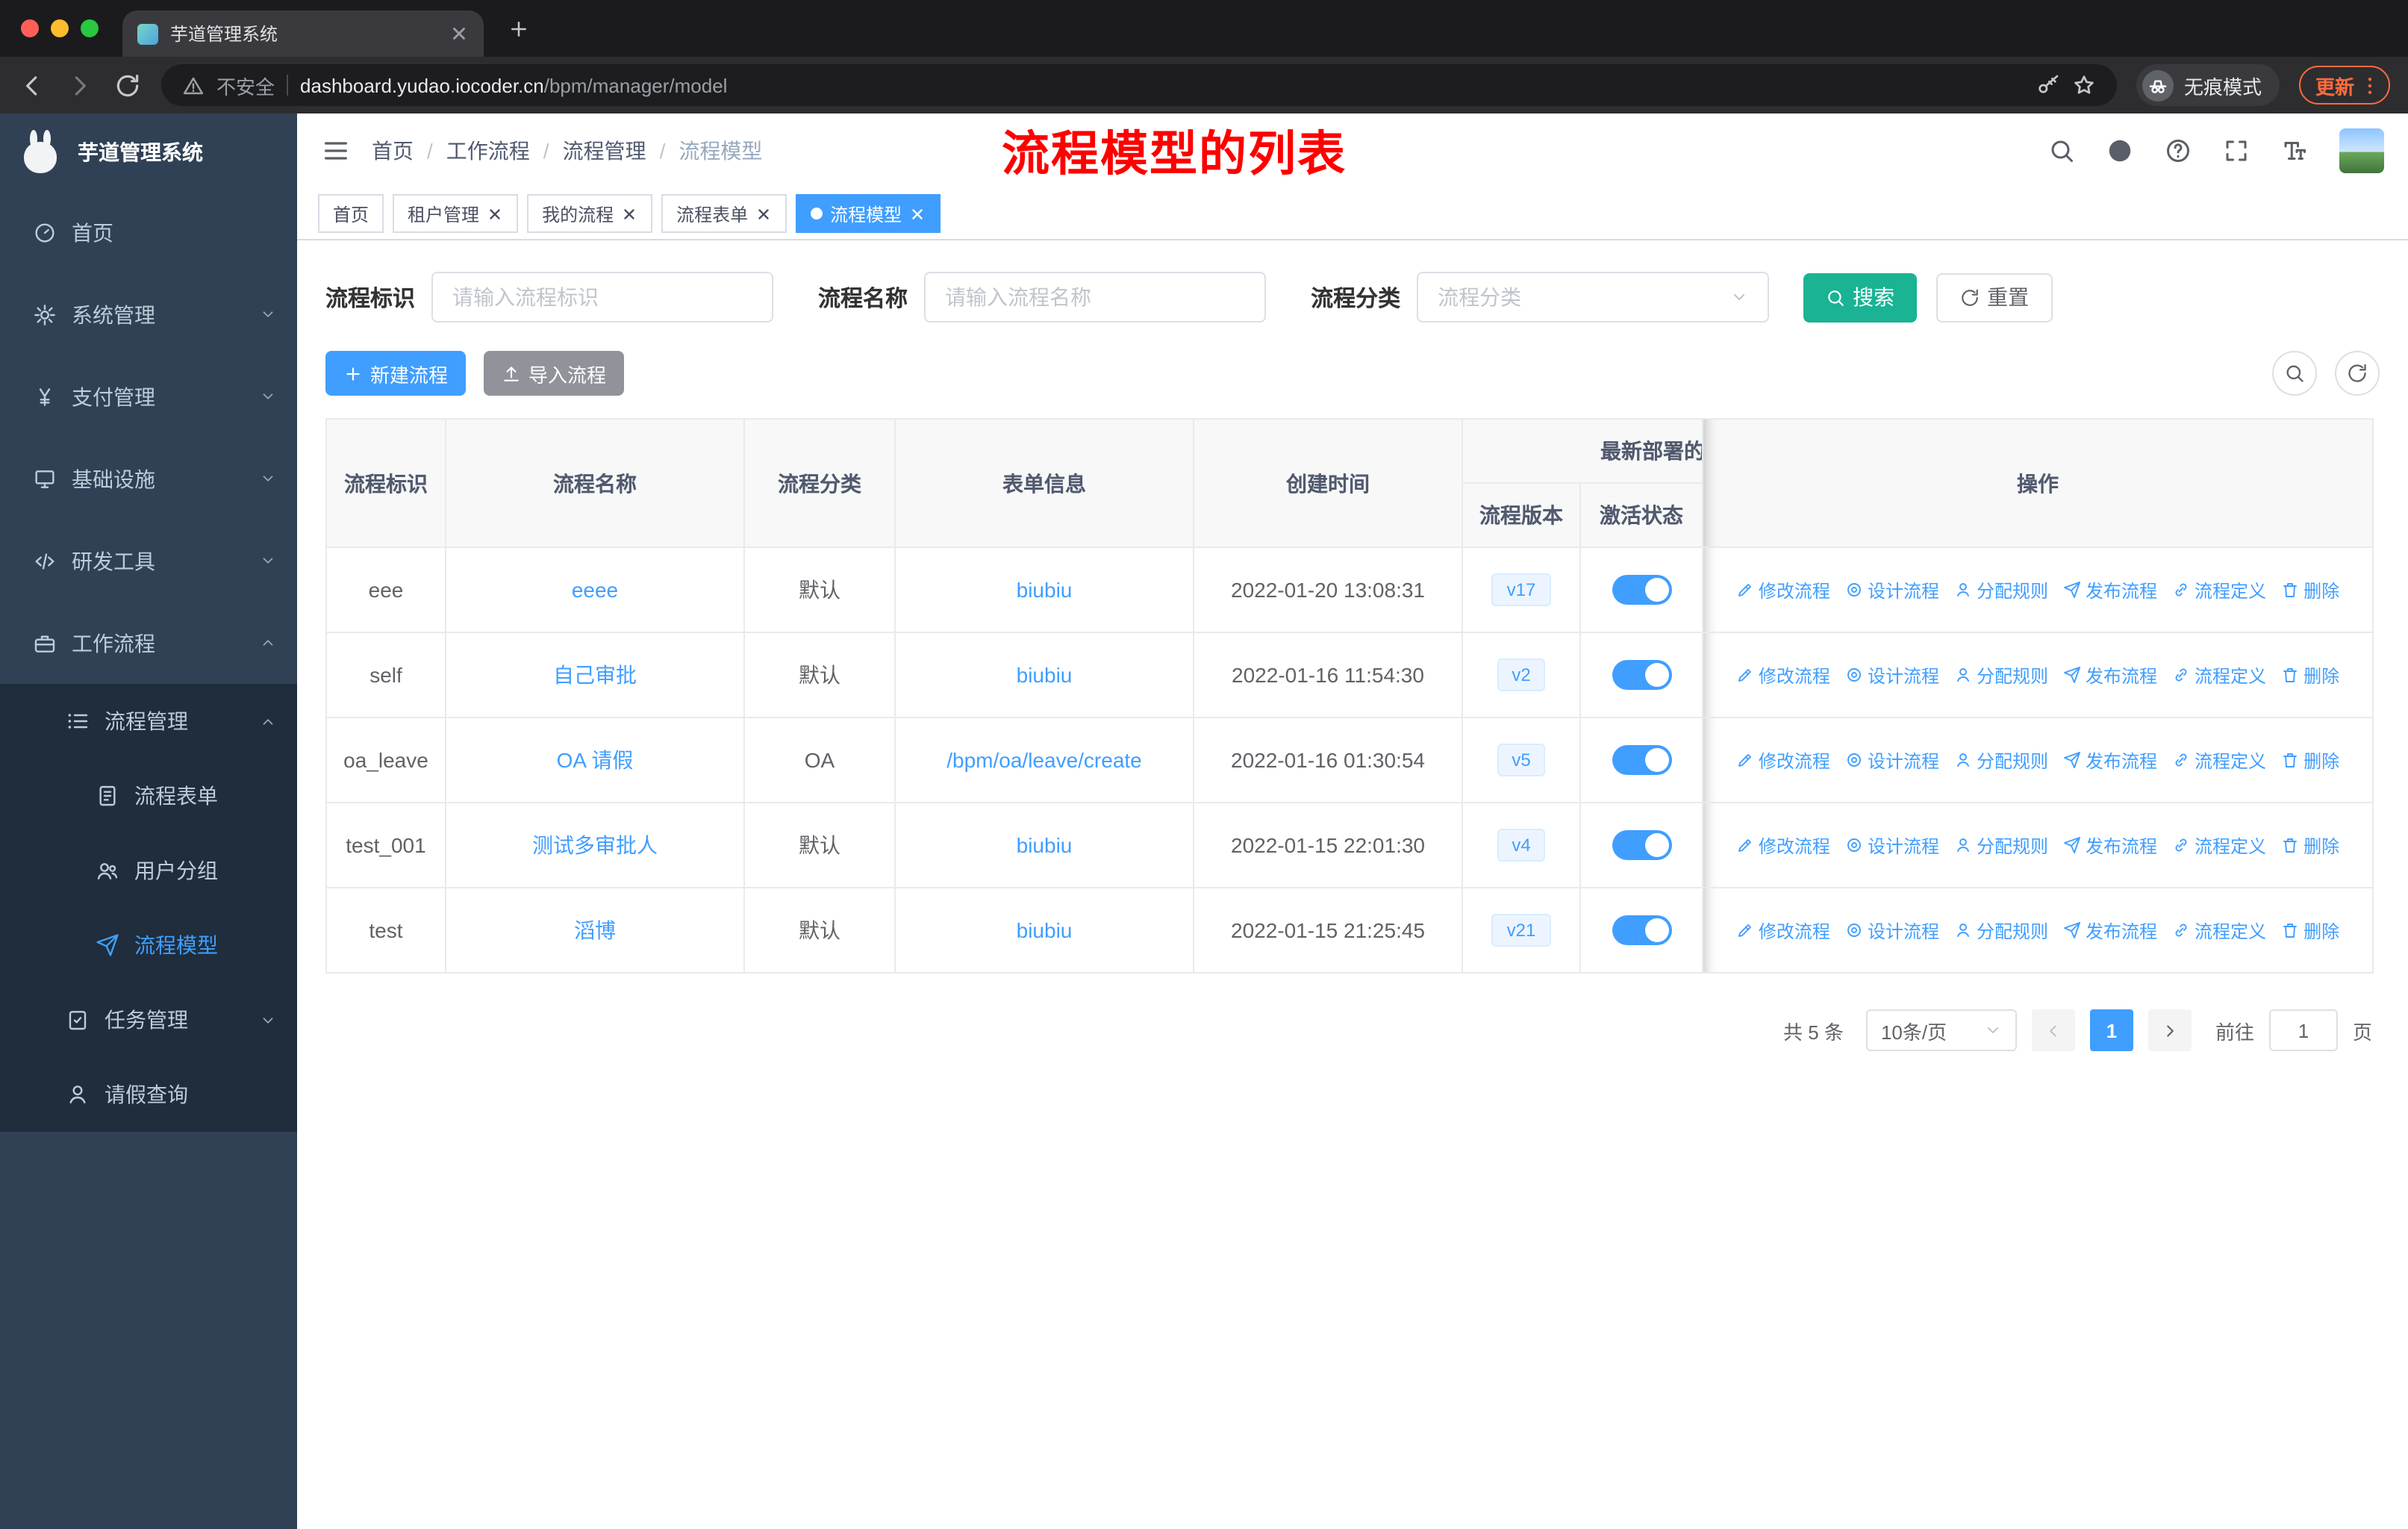 This screenshot has height=1529, width=2408. What do you see at coordinates (2053, 1030) in the screenshot?
I see `prev-page-button` at bounding box center [2053, 1030].